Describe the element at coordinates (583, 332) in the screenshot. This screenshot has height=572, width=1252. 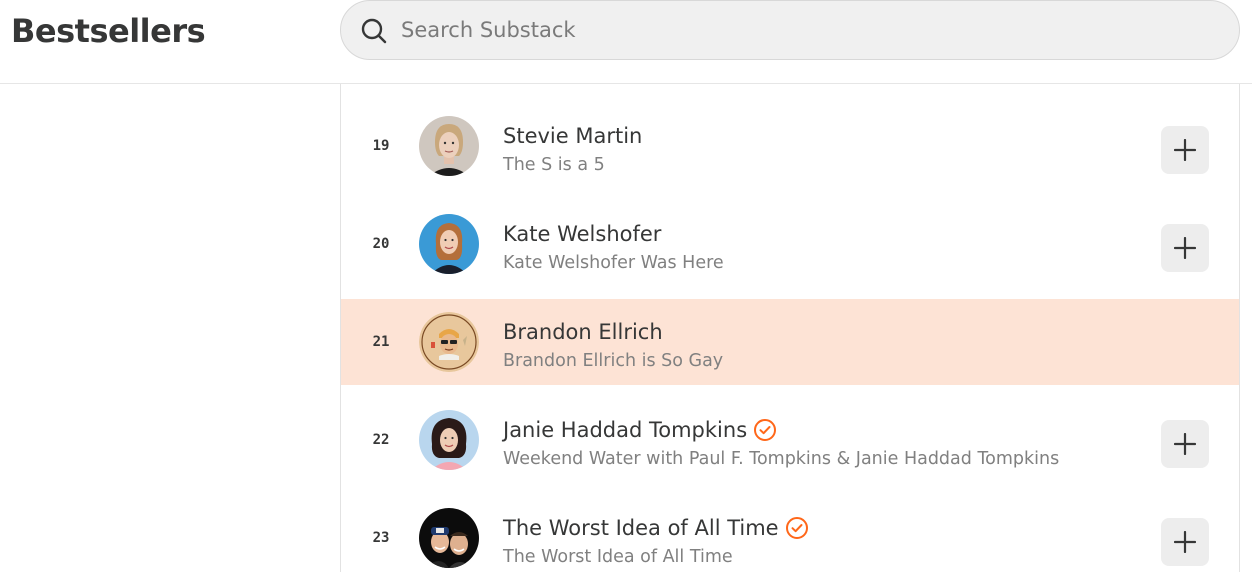
I see `author-name: Brandon Ellrich` at that location.